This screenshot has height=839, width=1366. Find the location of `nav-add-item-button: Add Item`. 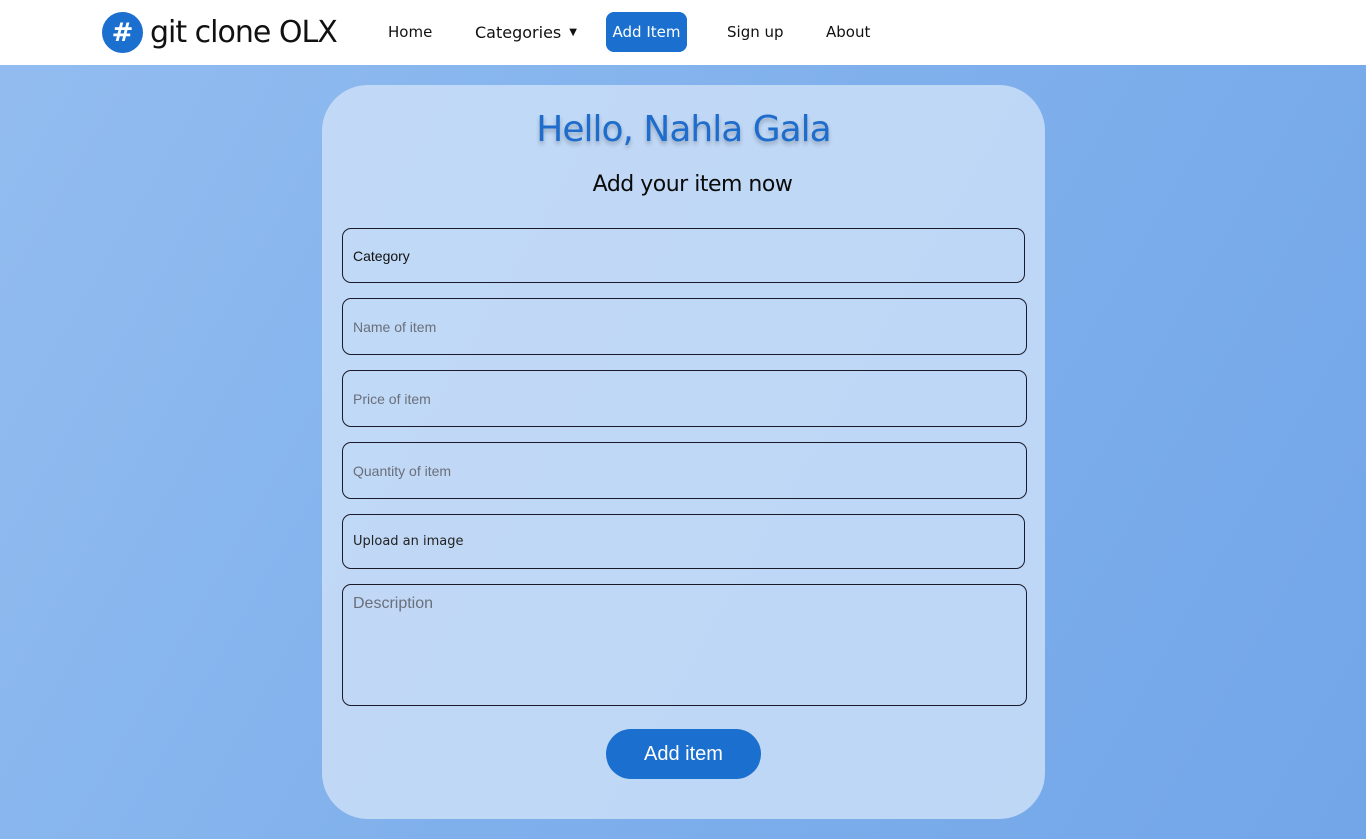

nav-add-item-button: Add Item is located at coordinates (646, 32).